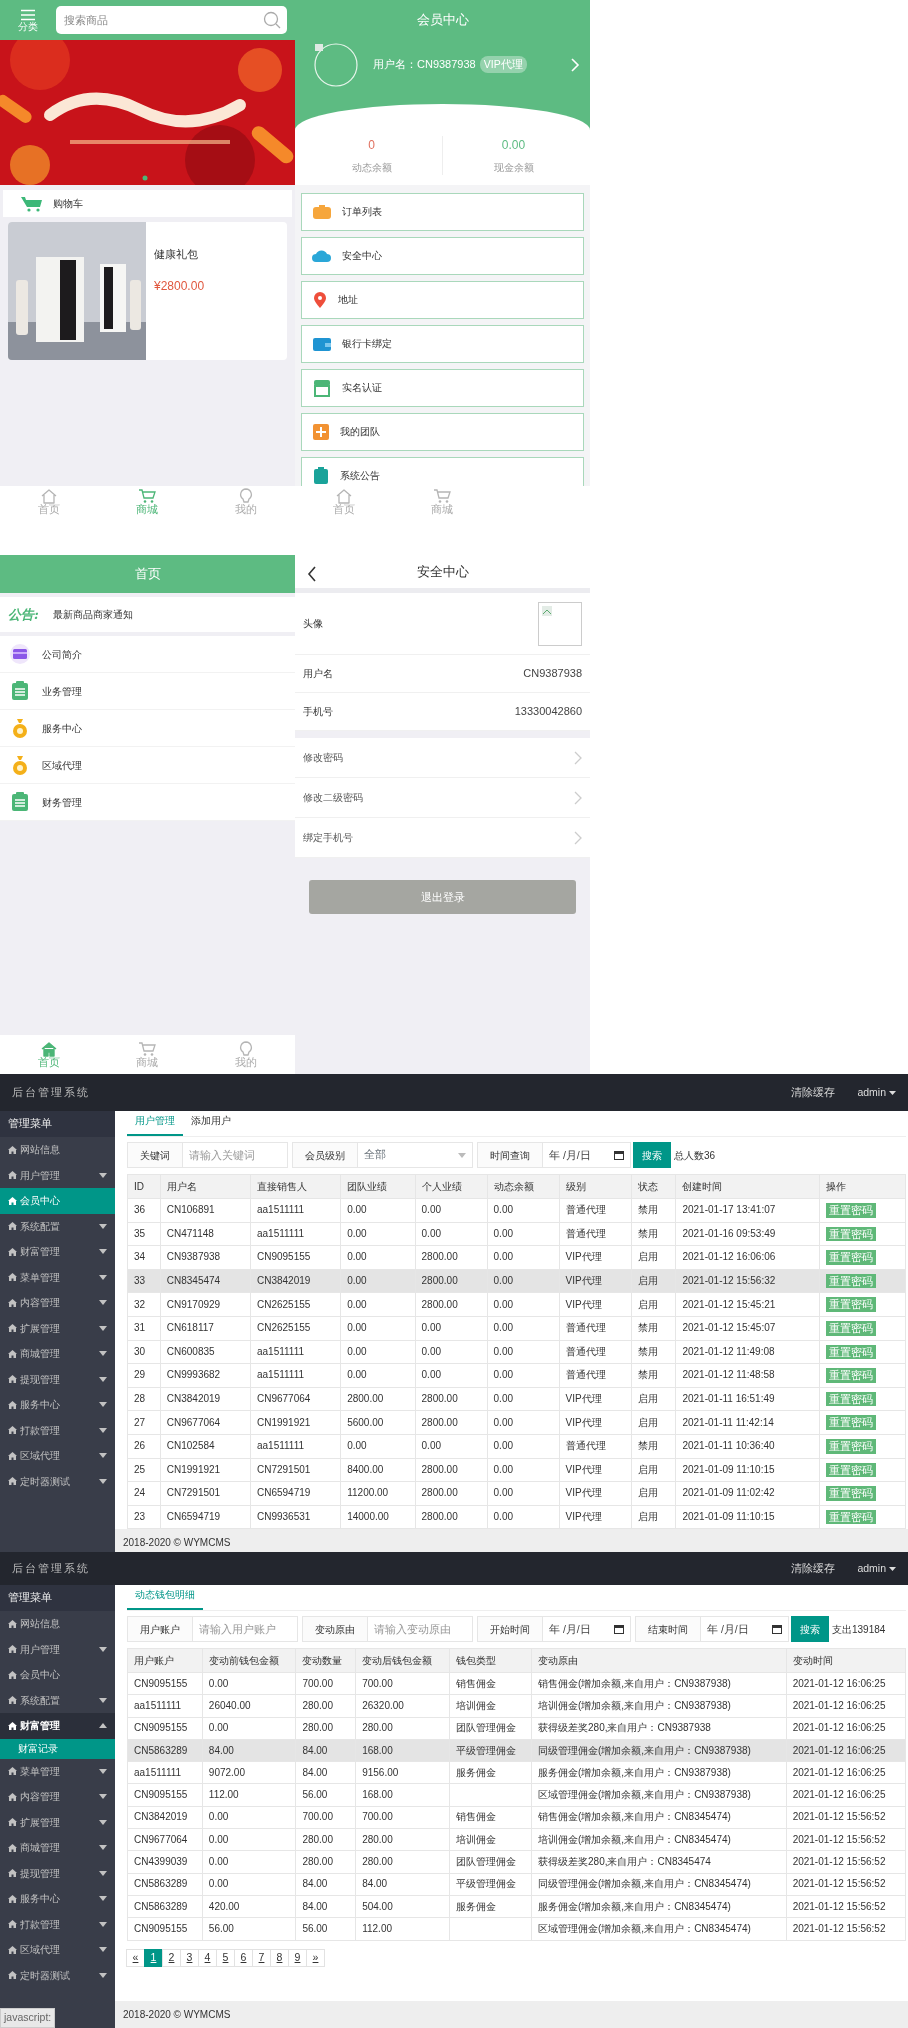  Describe the element at coordinates (144, 1304) in the screenshot. I see `table-cell: 32` at that location.